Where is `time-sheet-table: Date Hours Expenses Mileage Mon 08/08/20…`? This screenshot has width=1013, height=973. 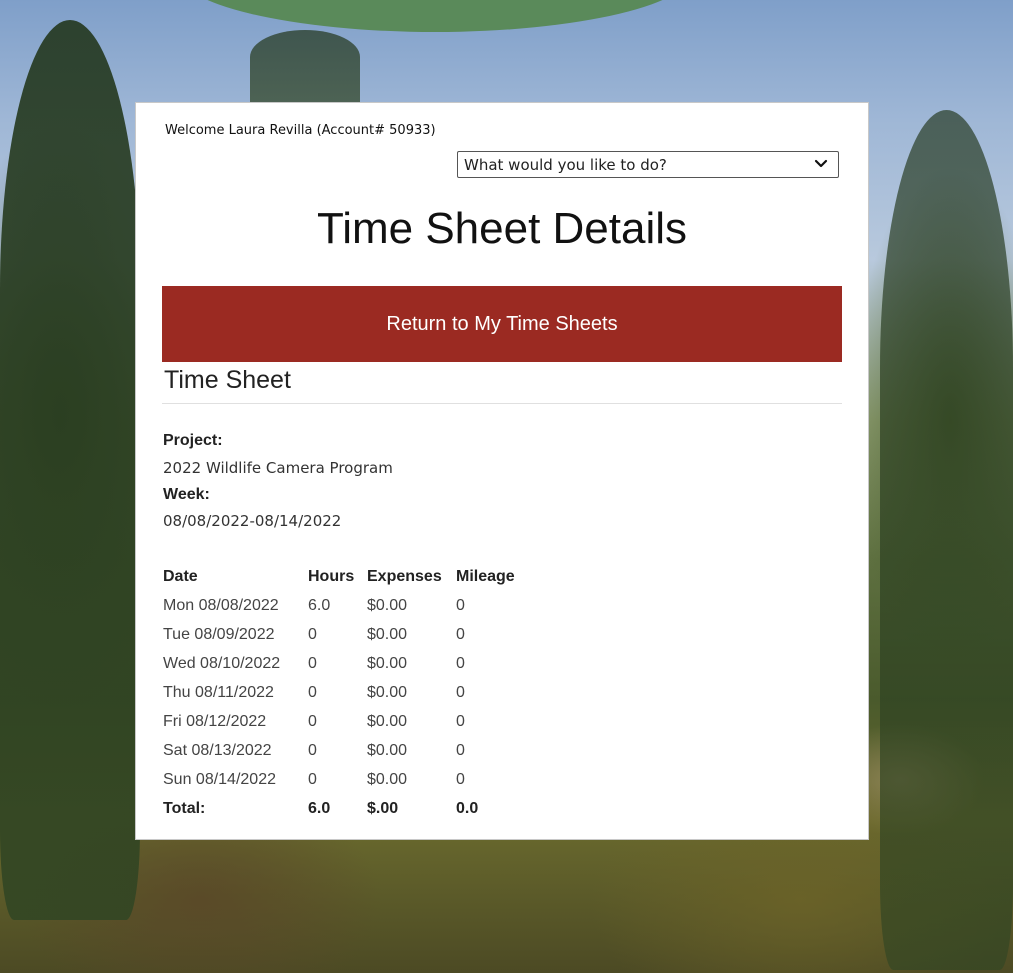 time-sheet-table: Date Hours Expenses Mileage Mon 08/08/20… is located at coordinates (345, 692).